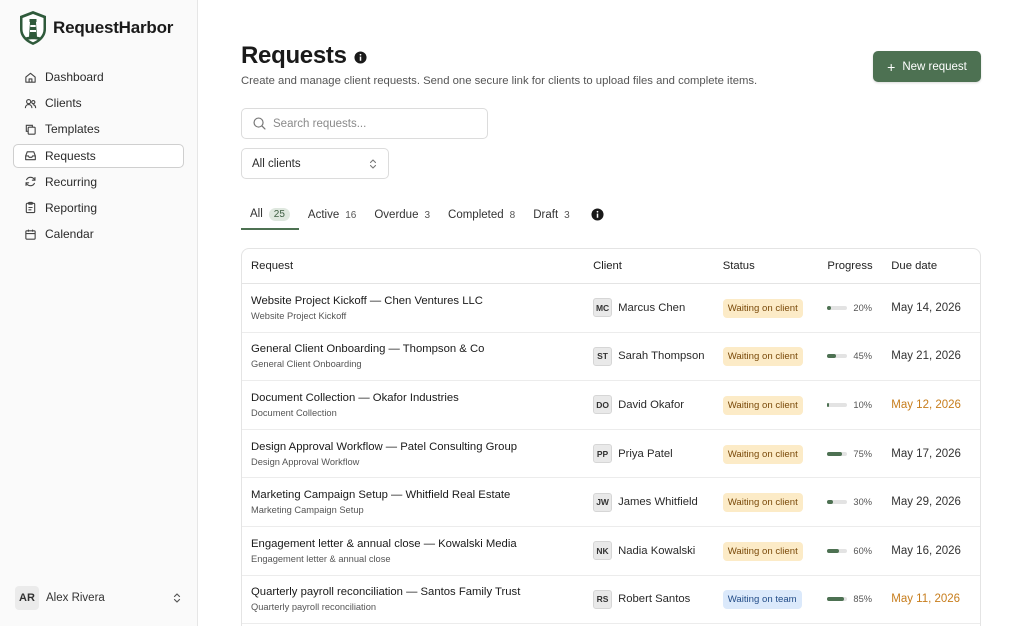 The height and width of the screenshot is (626, 1024). I want to click on progress-percent: 45%, so click(863, 356).